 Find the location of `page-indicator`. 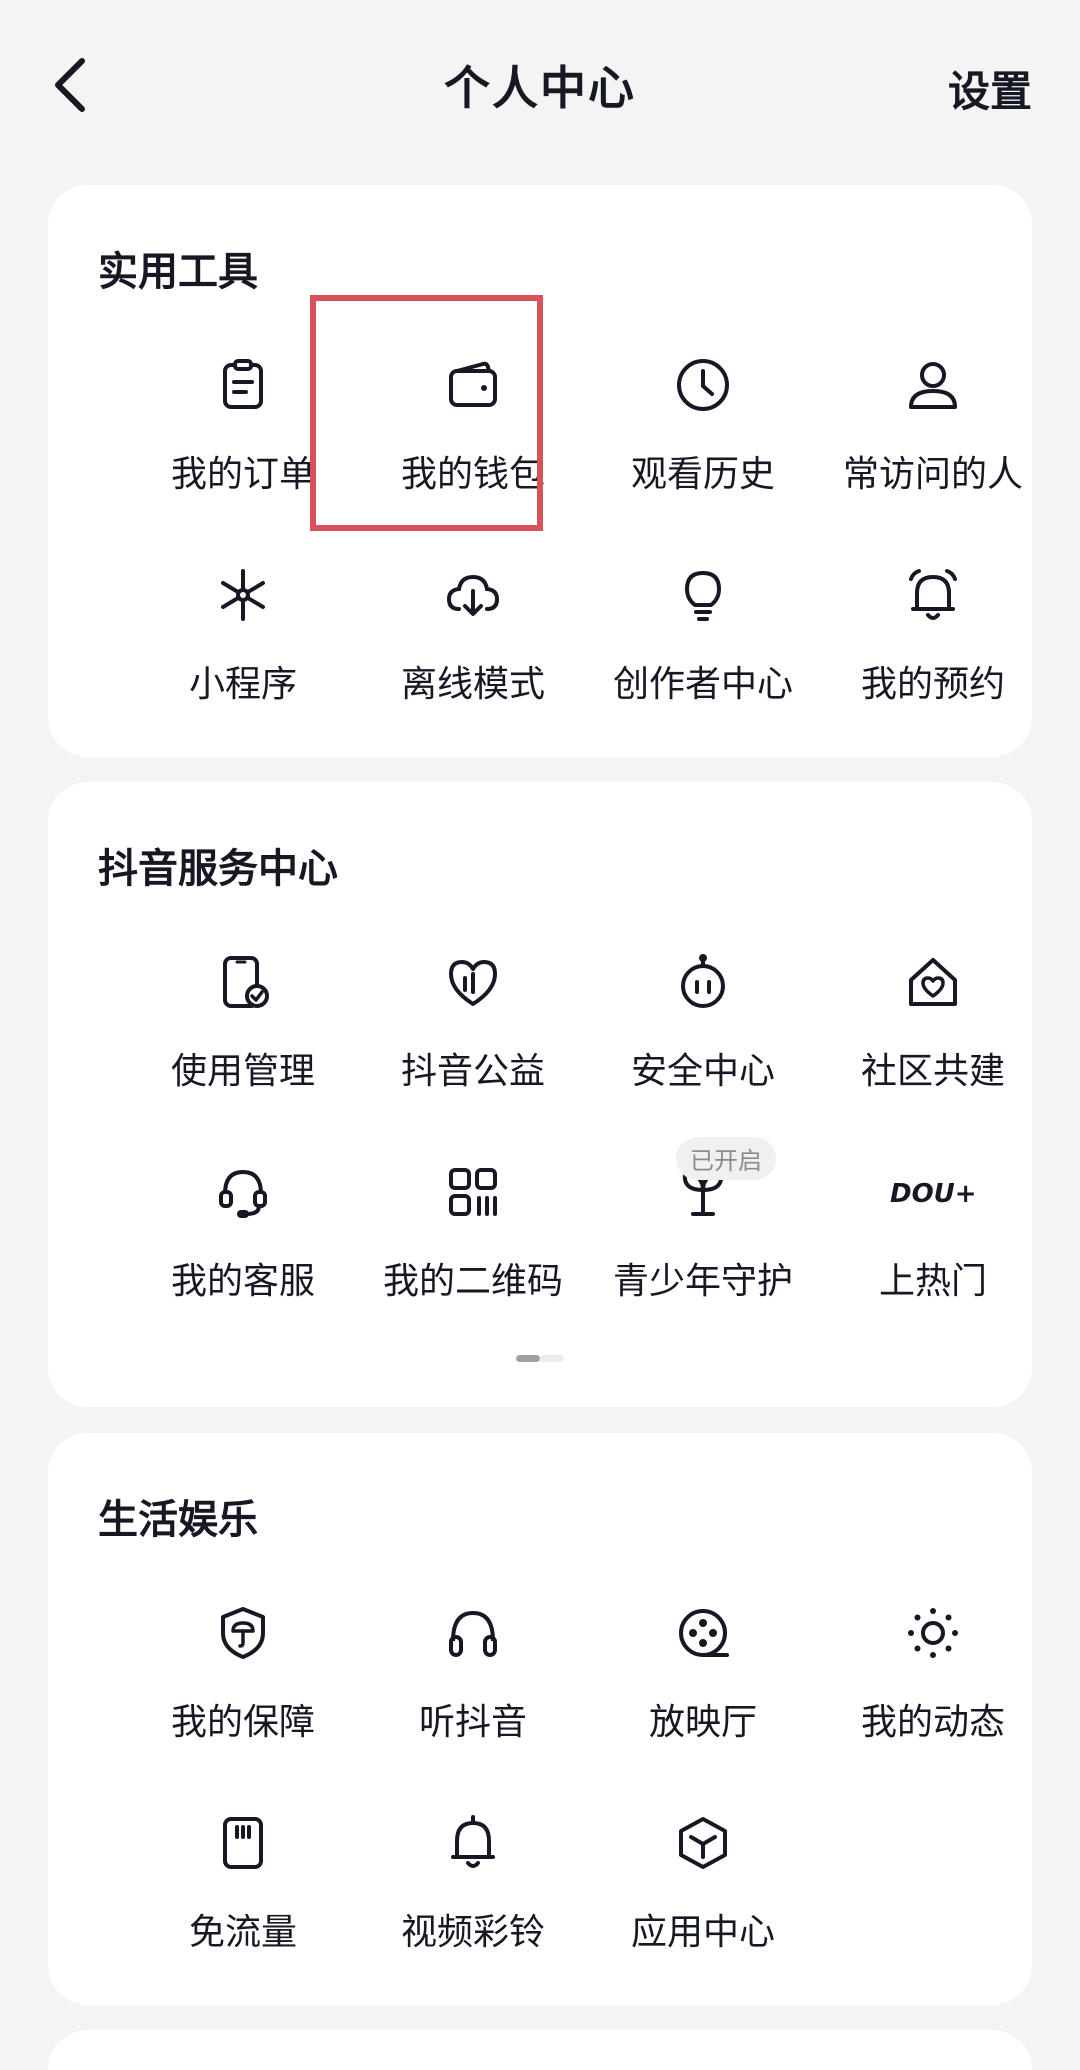

page-indicator is located at coordinates (540, 1358).